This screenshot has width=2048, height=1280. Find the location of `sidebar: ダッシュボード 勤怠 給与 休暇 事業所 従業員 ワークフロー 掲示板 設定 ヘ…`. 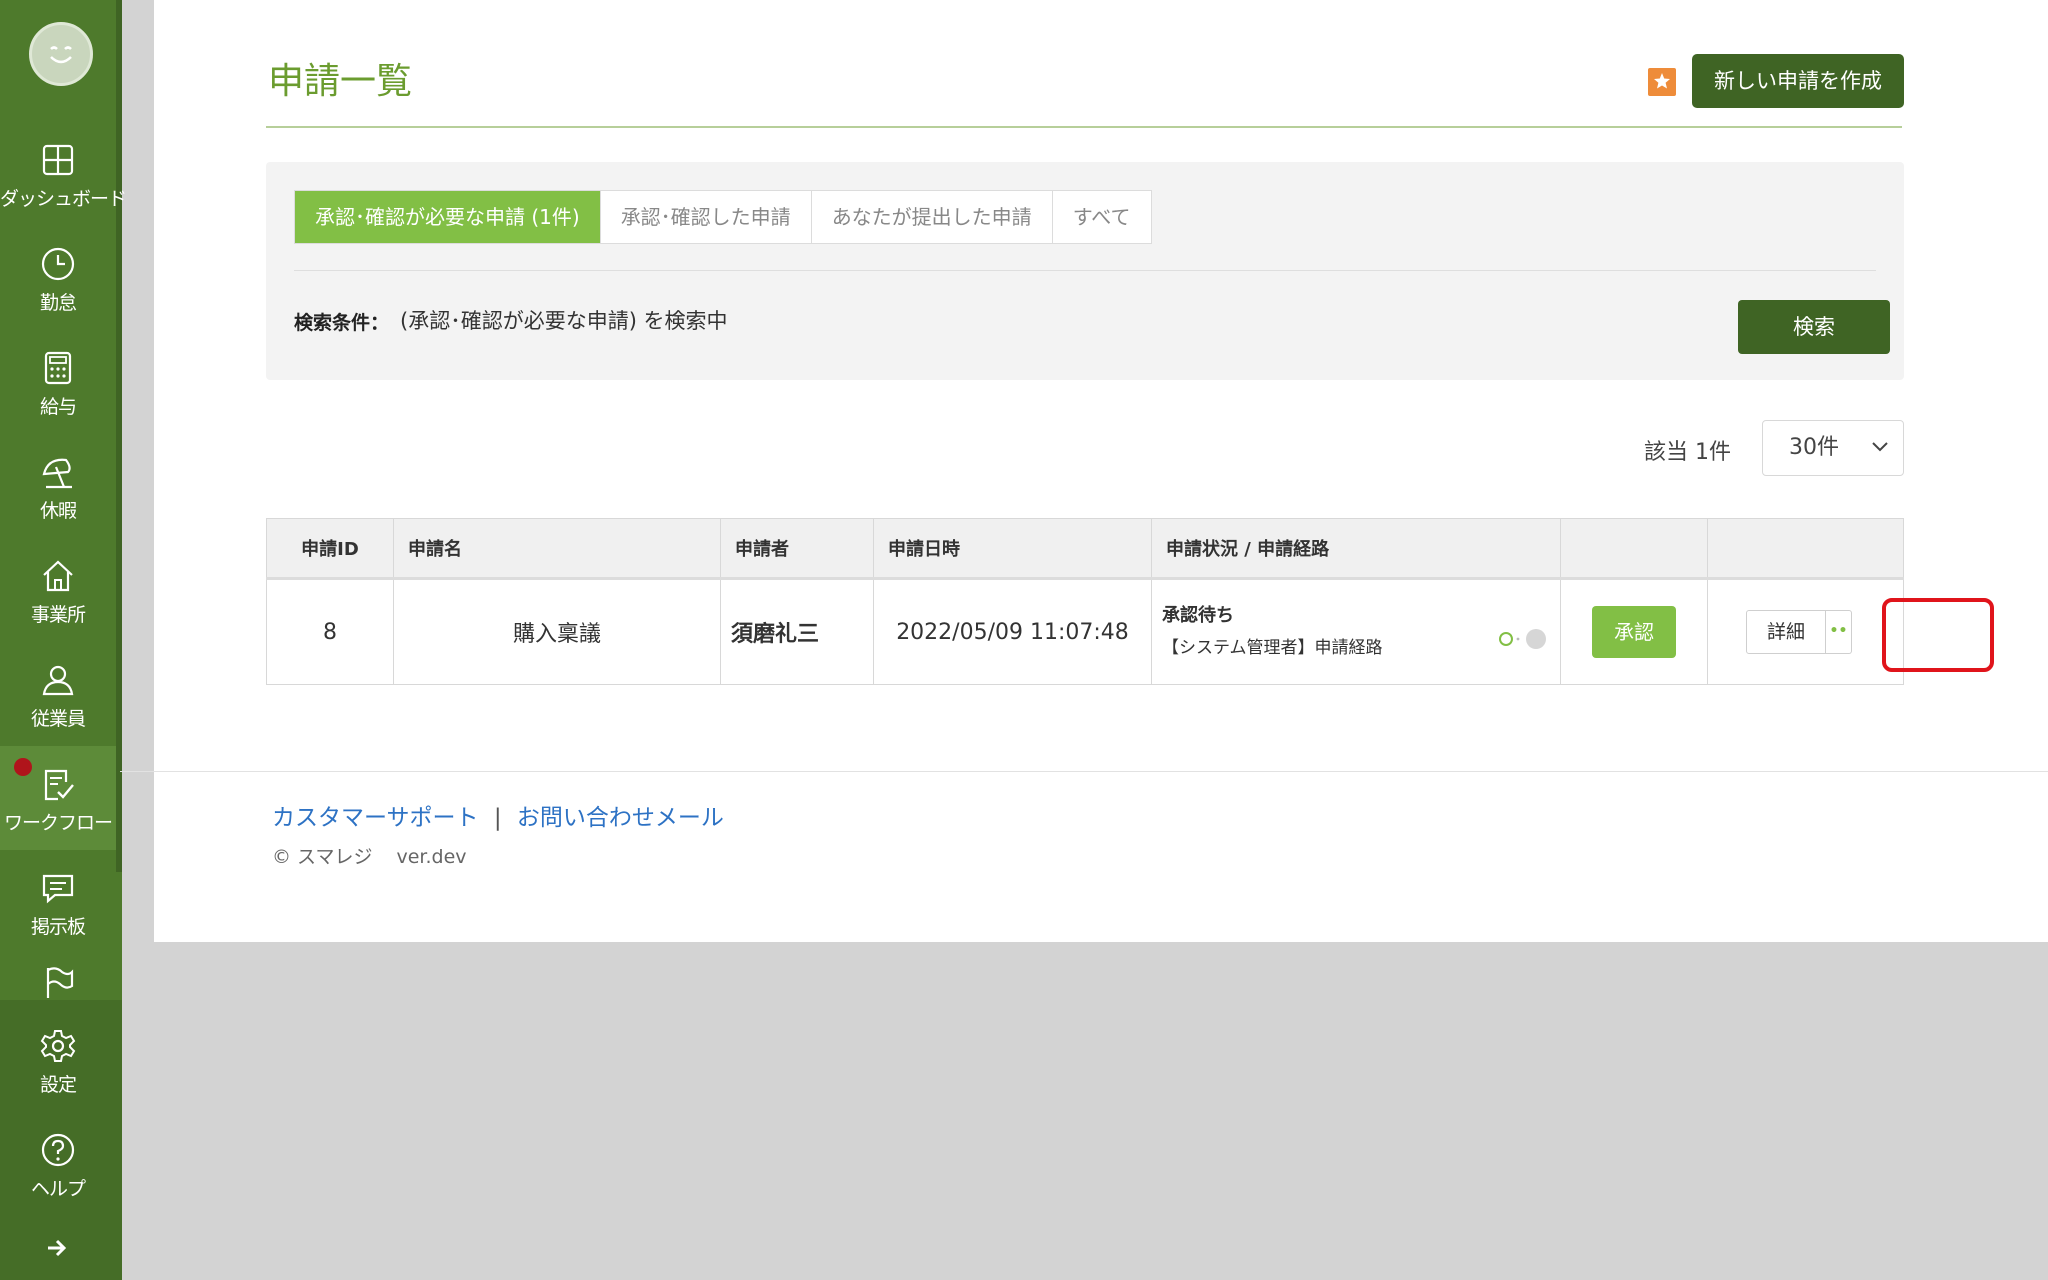

sidebar: ダッシュボード 勤怠 給与 休暇 事業所 従業員 ワークフロー 掲示板 設定 ヘ… is located at coordinates (63, 640).